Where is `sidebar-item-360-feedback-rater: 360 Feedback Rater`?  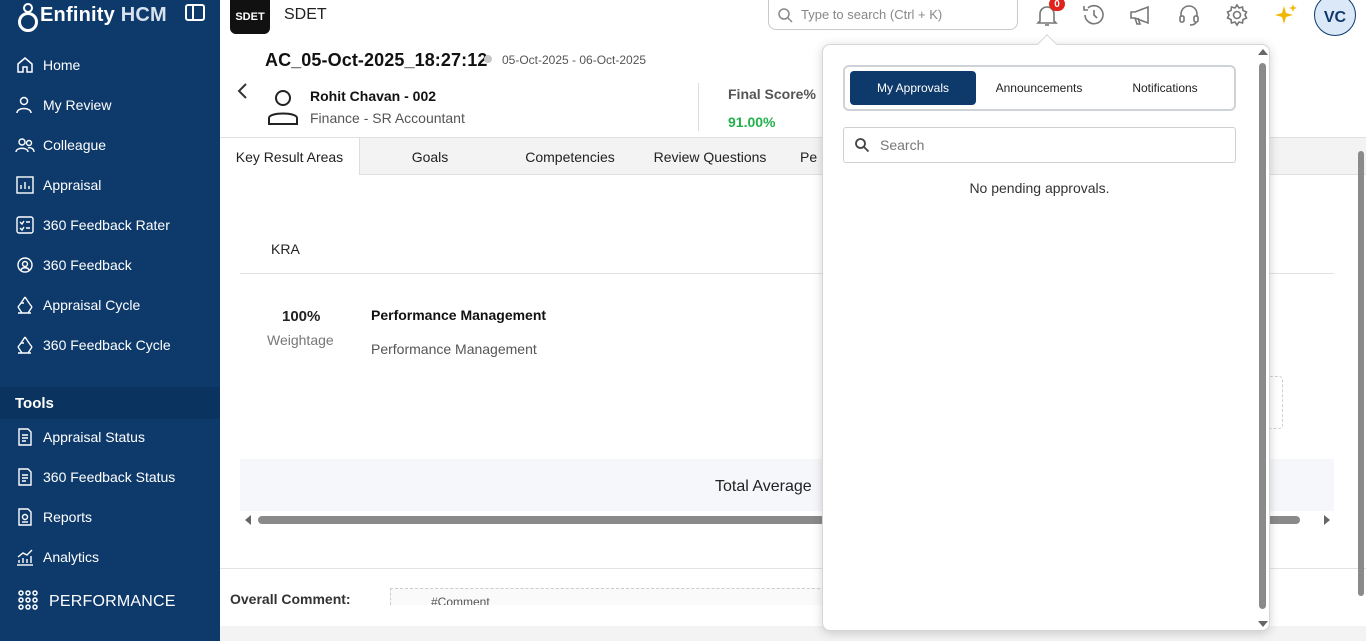
sidebar-item-360-feedback-rater: 360 Feedback Rater is located at coordinates (110, 225).